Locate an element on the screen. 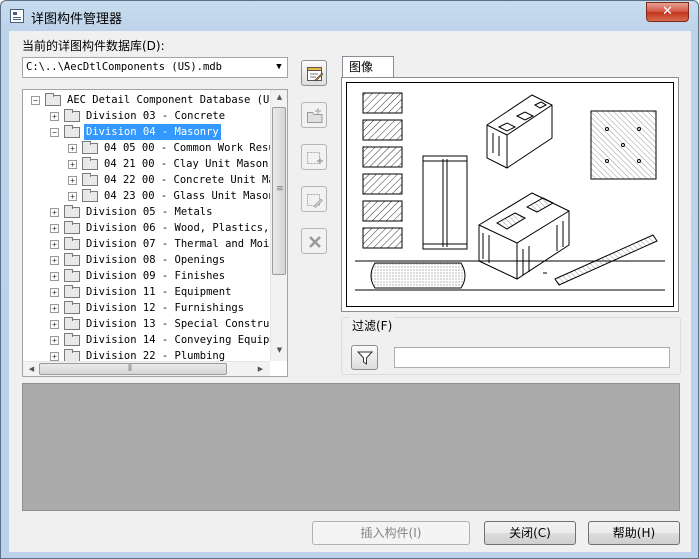 The width and height of the screenshot is (699, 559). delete-button is located at coordinates (314, 241).